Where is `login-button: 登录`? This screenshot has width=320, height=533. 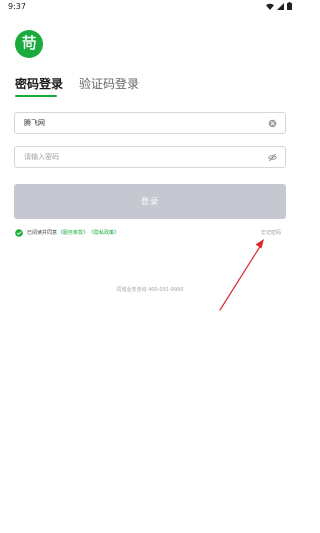
login-button: 登录 is located at coordinates (150, 201).